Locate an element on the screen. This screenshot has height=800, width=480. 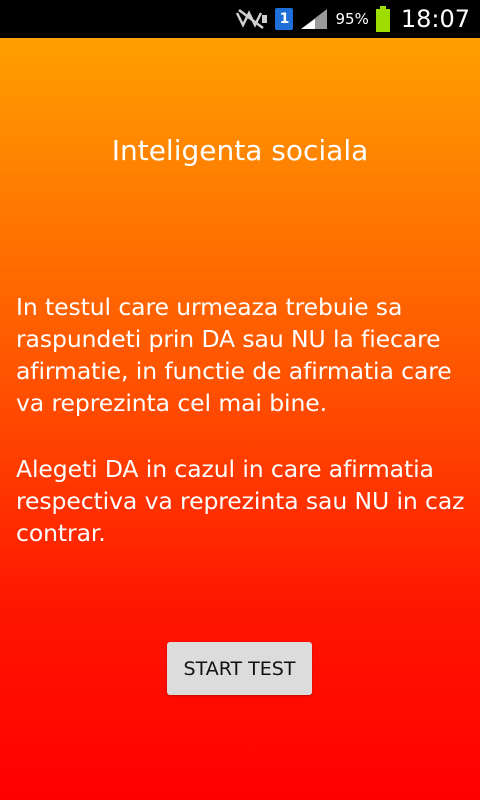
battery-percent: 95% is located at coordinates (352, 19).